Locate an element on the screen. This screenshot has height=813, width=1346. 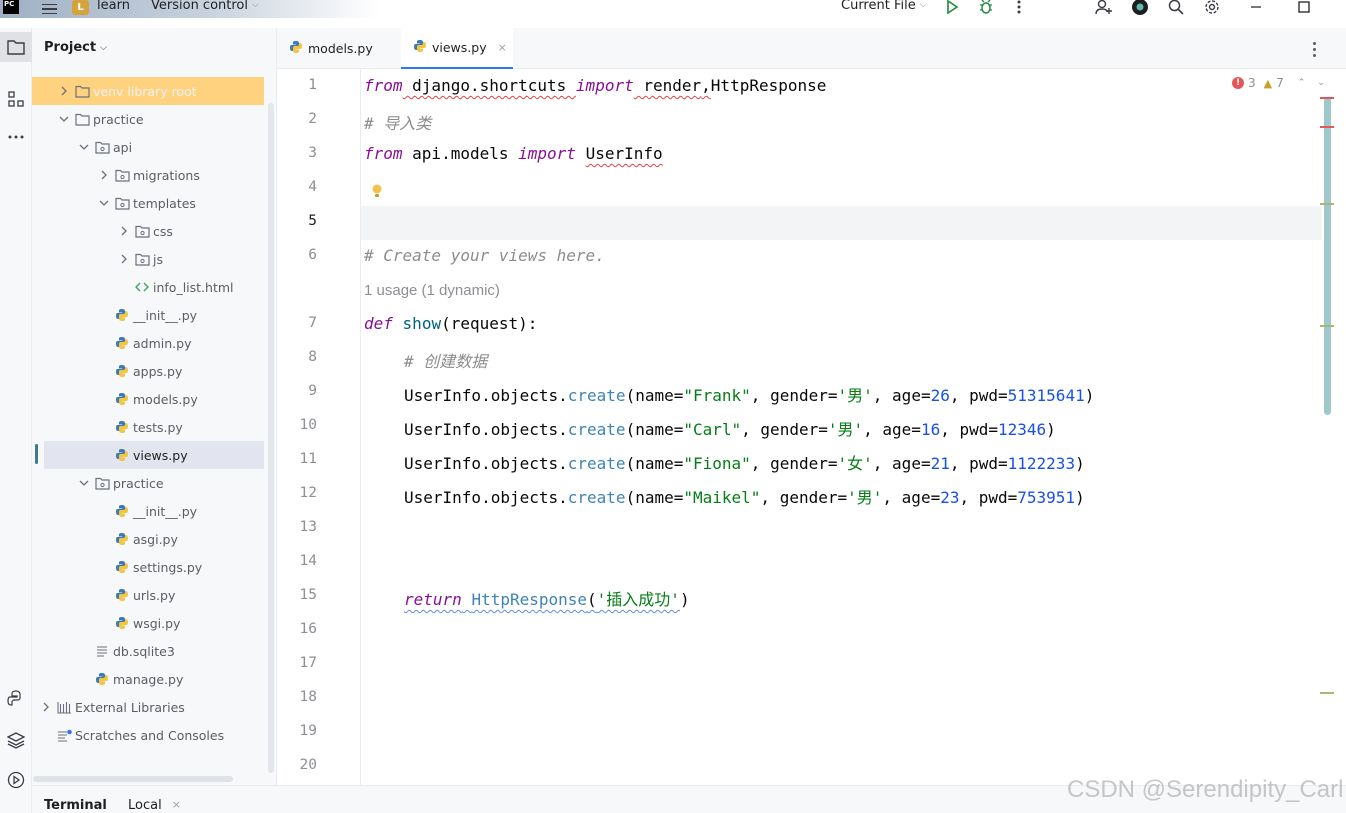
maximize-window-icon is located at coordinates (1304, 8).